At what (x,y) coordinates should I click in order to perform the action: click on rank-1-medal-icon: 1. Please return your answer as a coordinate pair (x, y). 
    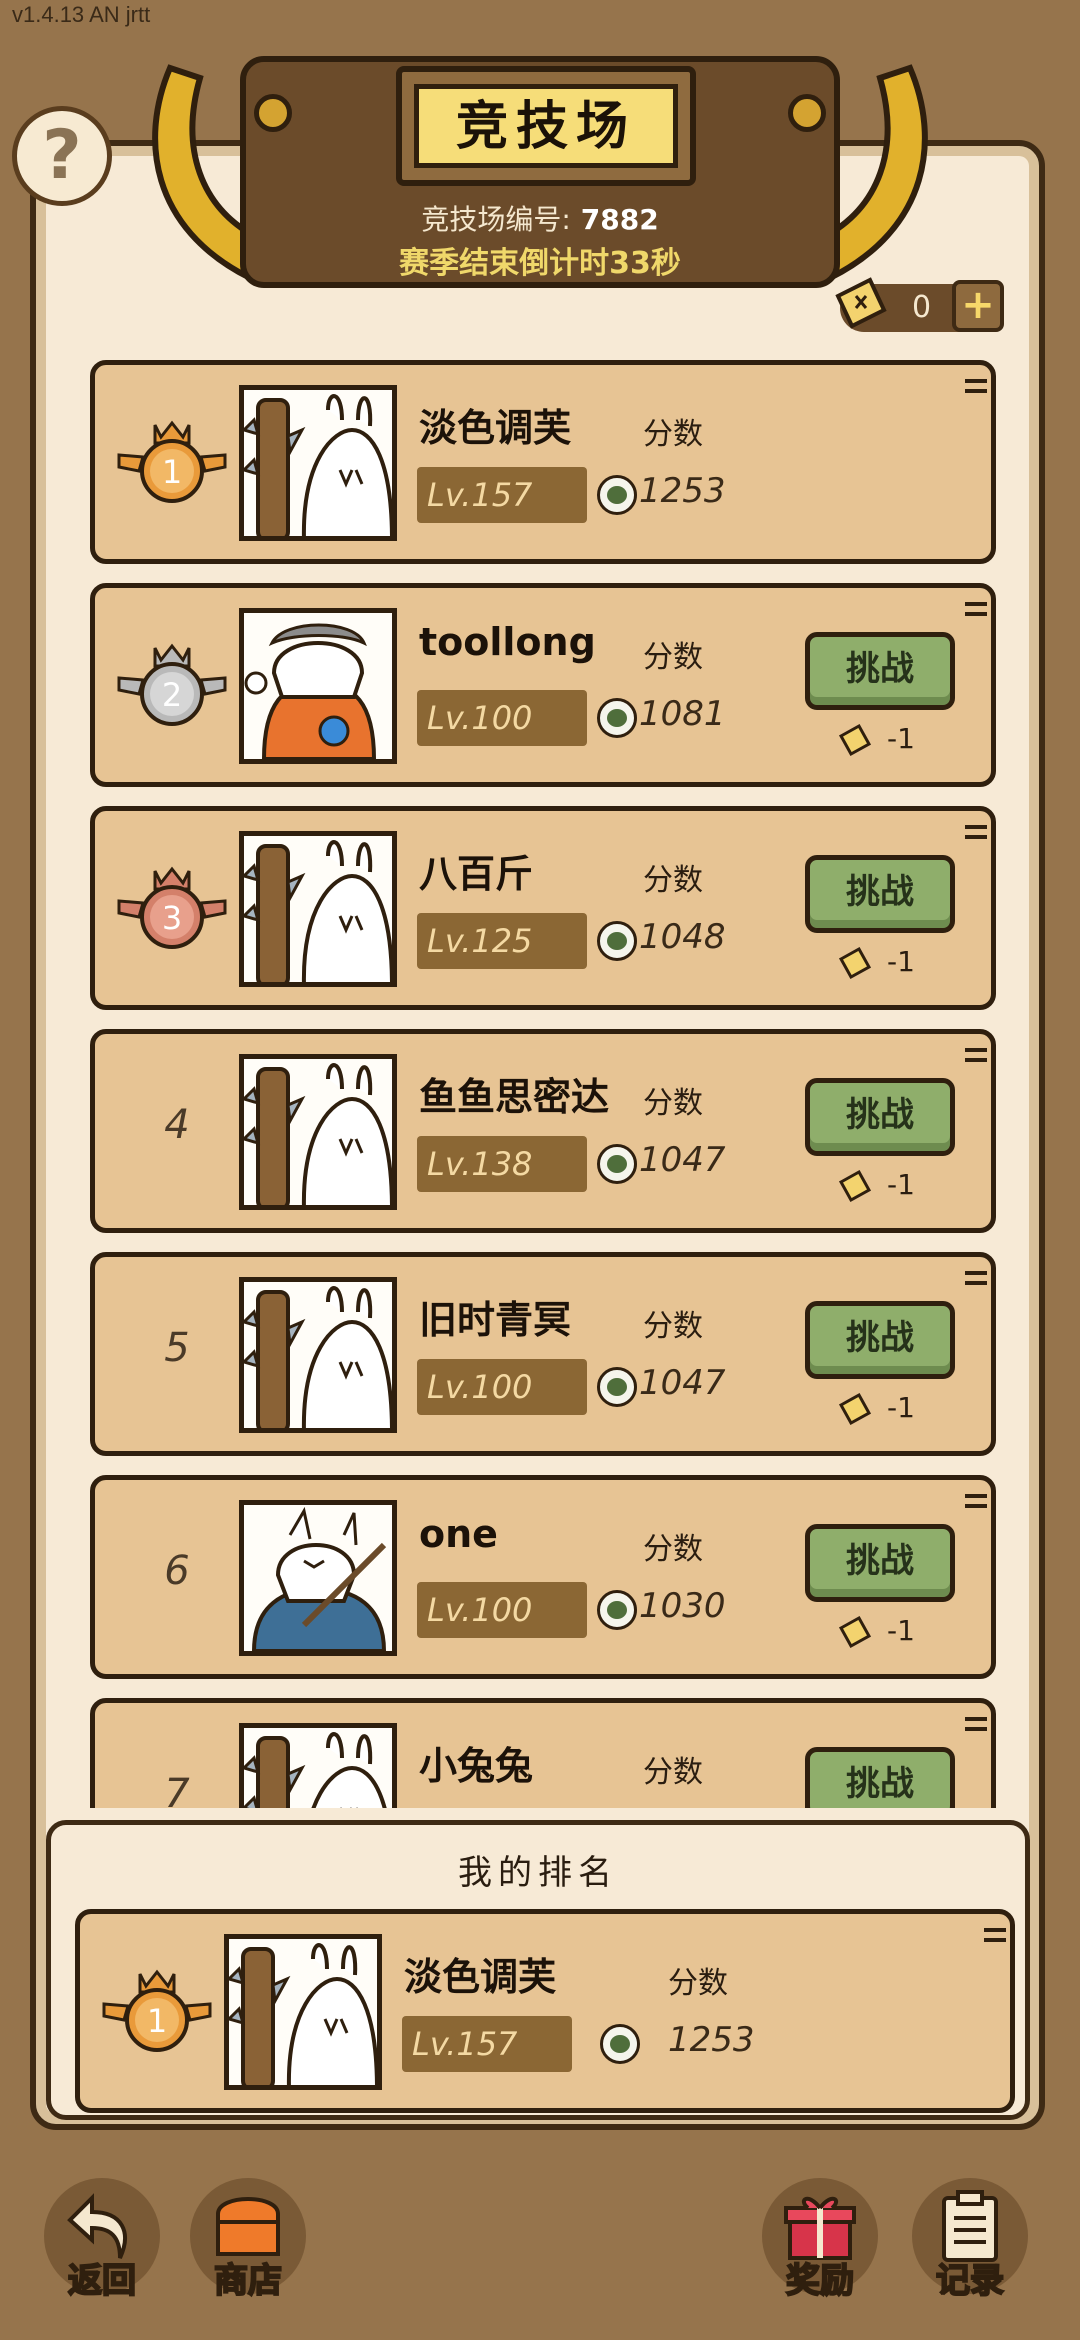
    Looking at the image, I should click on (172, 461).